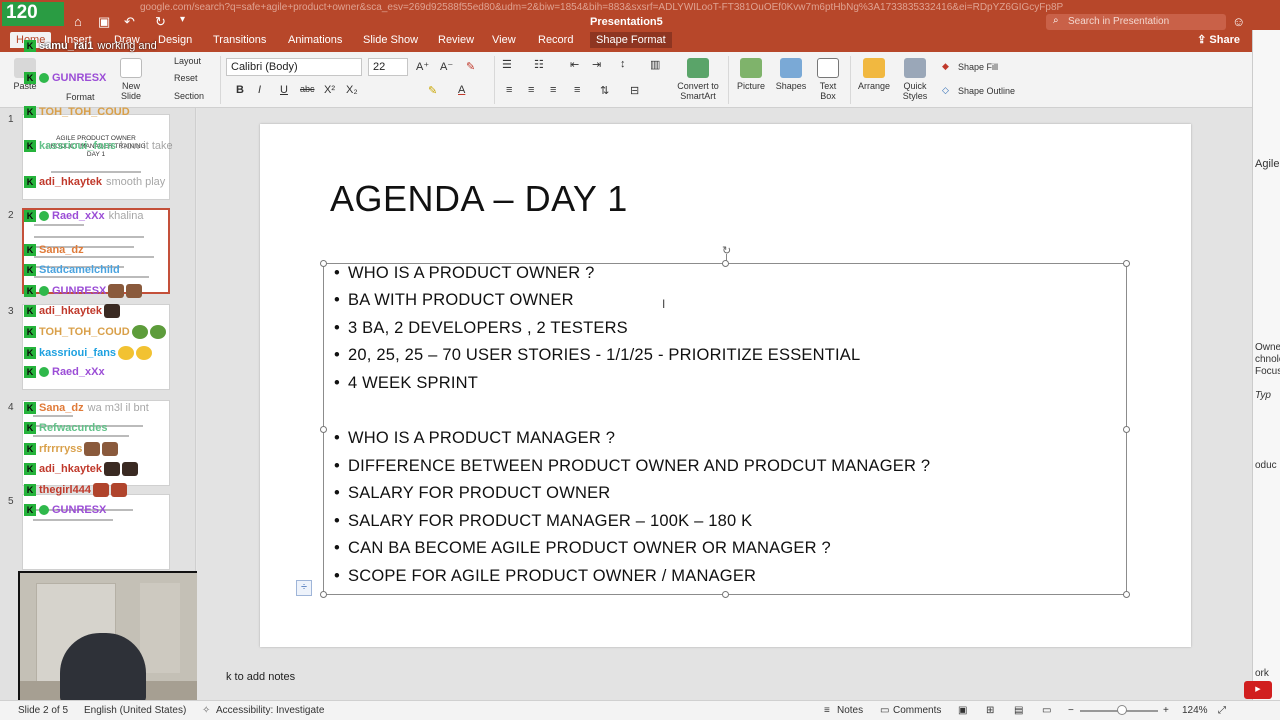 Image resolution: width=1280 pixels, height=720 pixels. What do you see at coordinates (432, 90) in the screenshot?
I see `highlight-icon: ✎` at bounding box center [432, 90].